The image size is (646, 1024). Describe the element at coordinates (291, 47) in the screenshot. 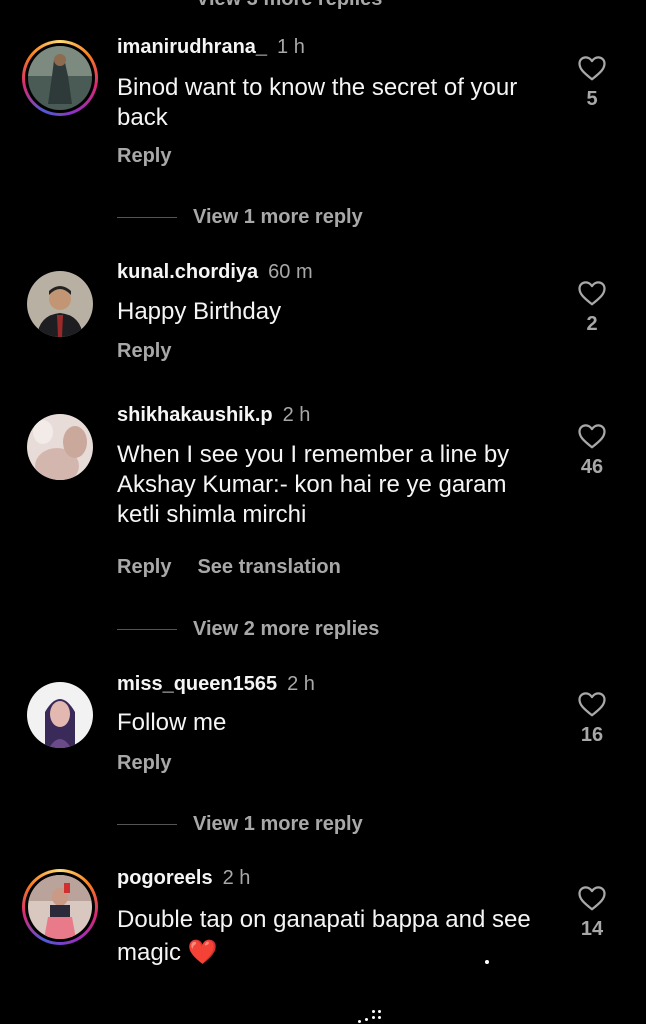

I see `timestamp: 1 h` at that location.